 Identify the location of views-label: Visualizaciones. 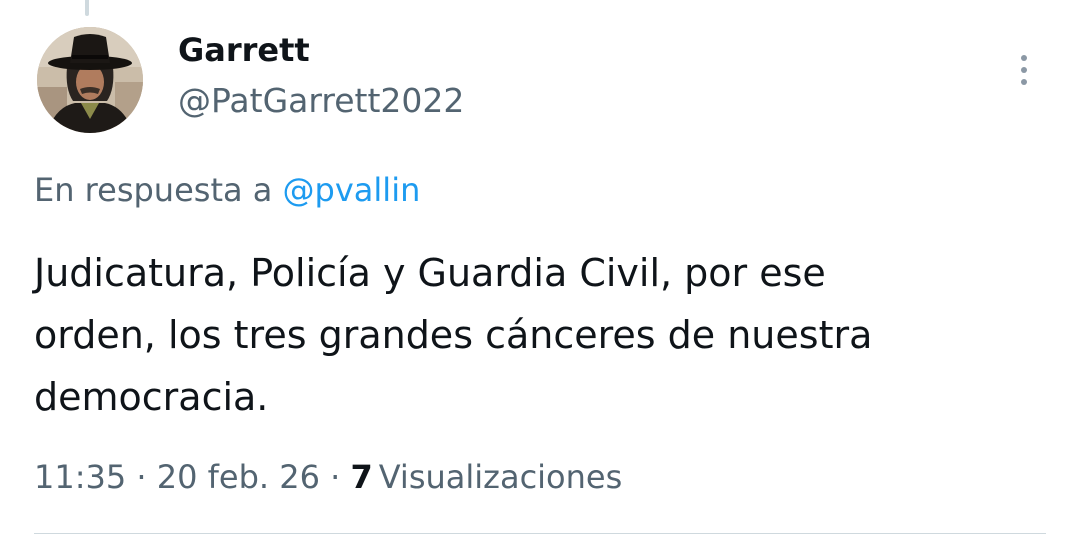
(500, 477).